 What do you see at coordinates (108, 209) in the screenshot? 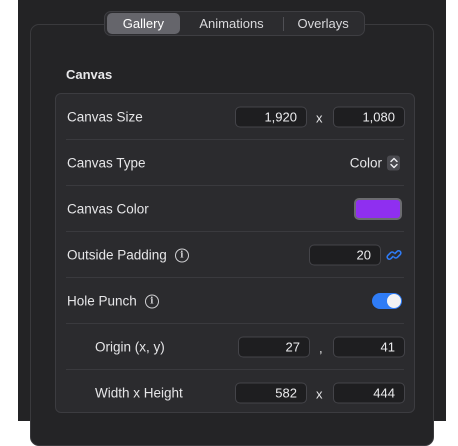
I see `canvas-color-label: Canvas Color` at bounding box center [108, 209].